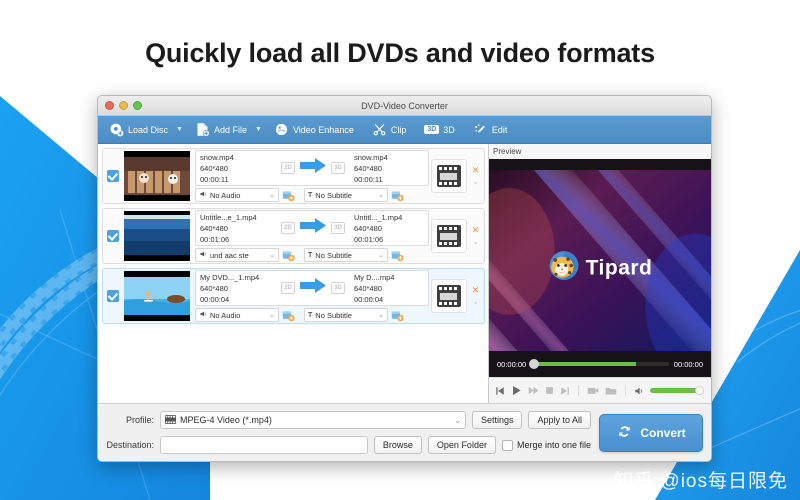 The image size is (800, 500). Describe the element at coordinates (578, 390) in the screenshot. I see `transport-divider` at that location.